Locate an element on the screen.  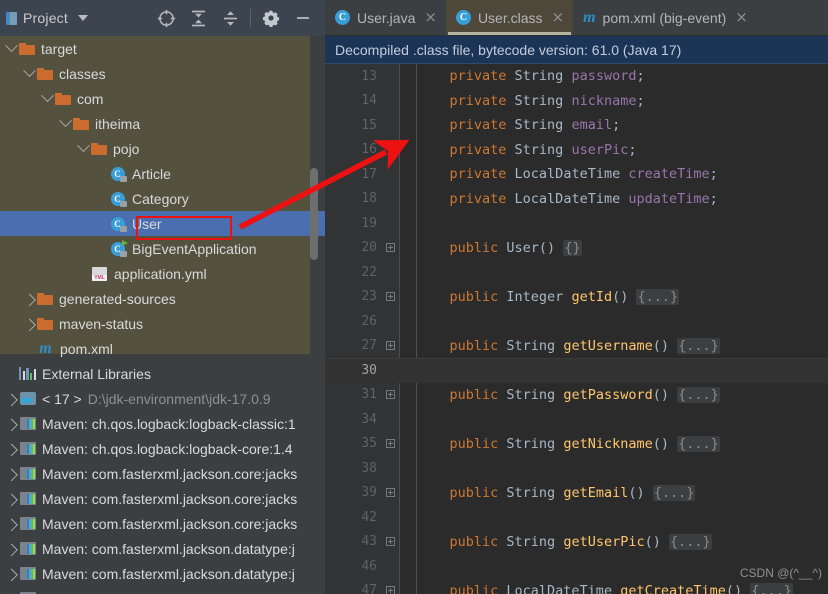
code-line: 16 private String userPic; is located at coordinates (576, 150).